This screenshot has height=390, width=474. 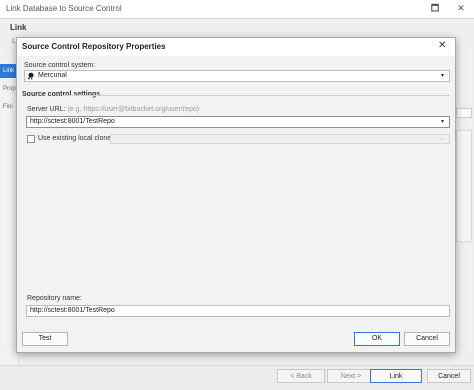 What do you see at coordinates (427, 339) in the screenshot?
I see `cancel-button: Cancel` at bounding box center [427, 339].